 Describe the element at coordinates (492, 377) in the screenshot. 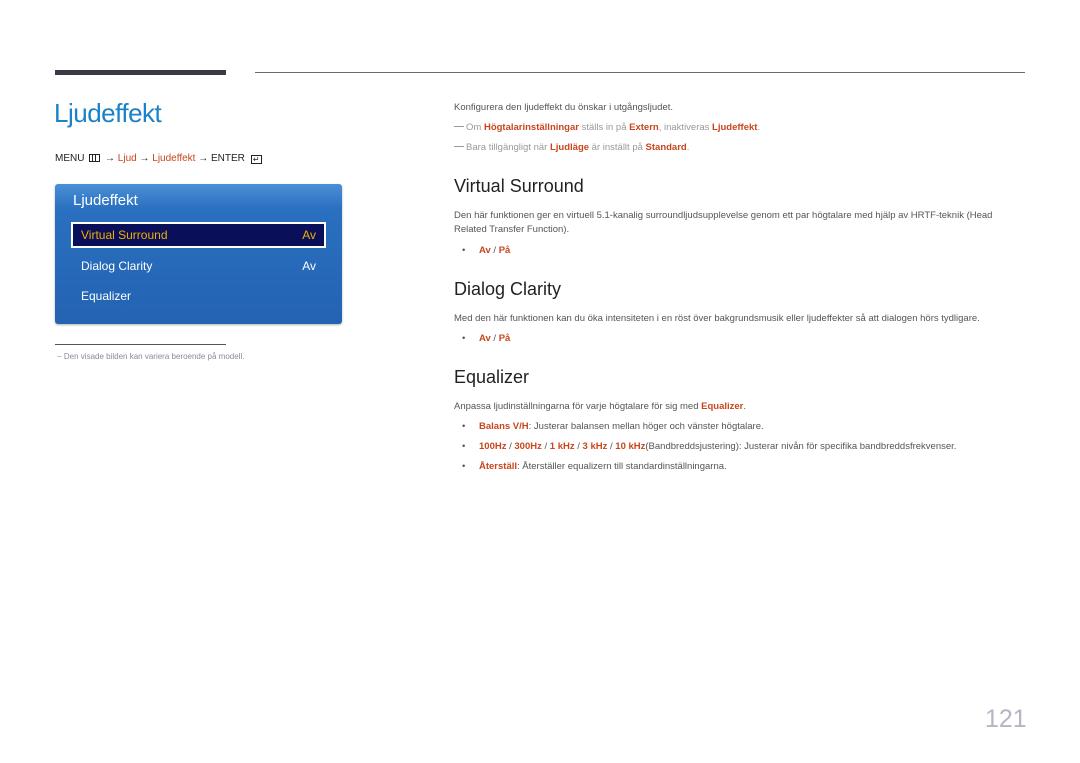

I see `heading-equalizer: Equalizer` at that location.